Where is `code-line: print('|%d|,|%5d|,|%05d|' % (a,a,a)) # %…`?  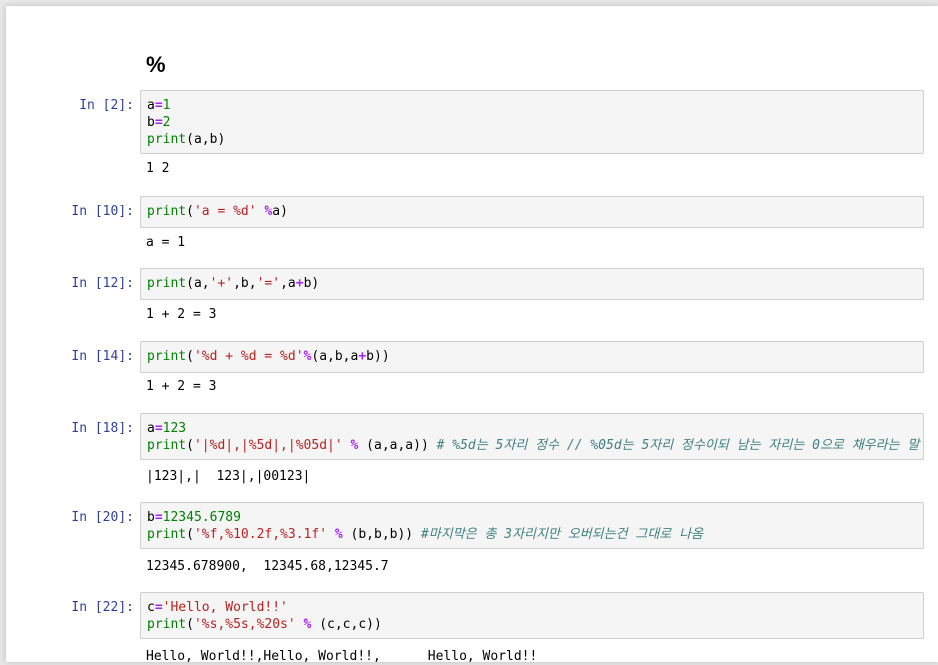 code-line: print('|%d|,|%5d|,|%05d|' % (a,a,a)) # %… is located at coordinates (533, 445).